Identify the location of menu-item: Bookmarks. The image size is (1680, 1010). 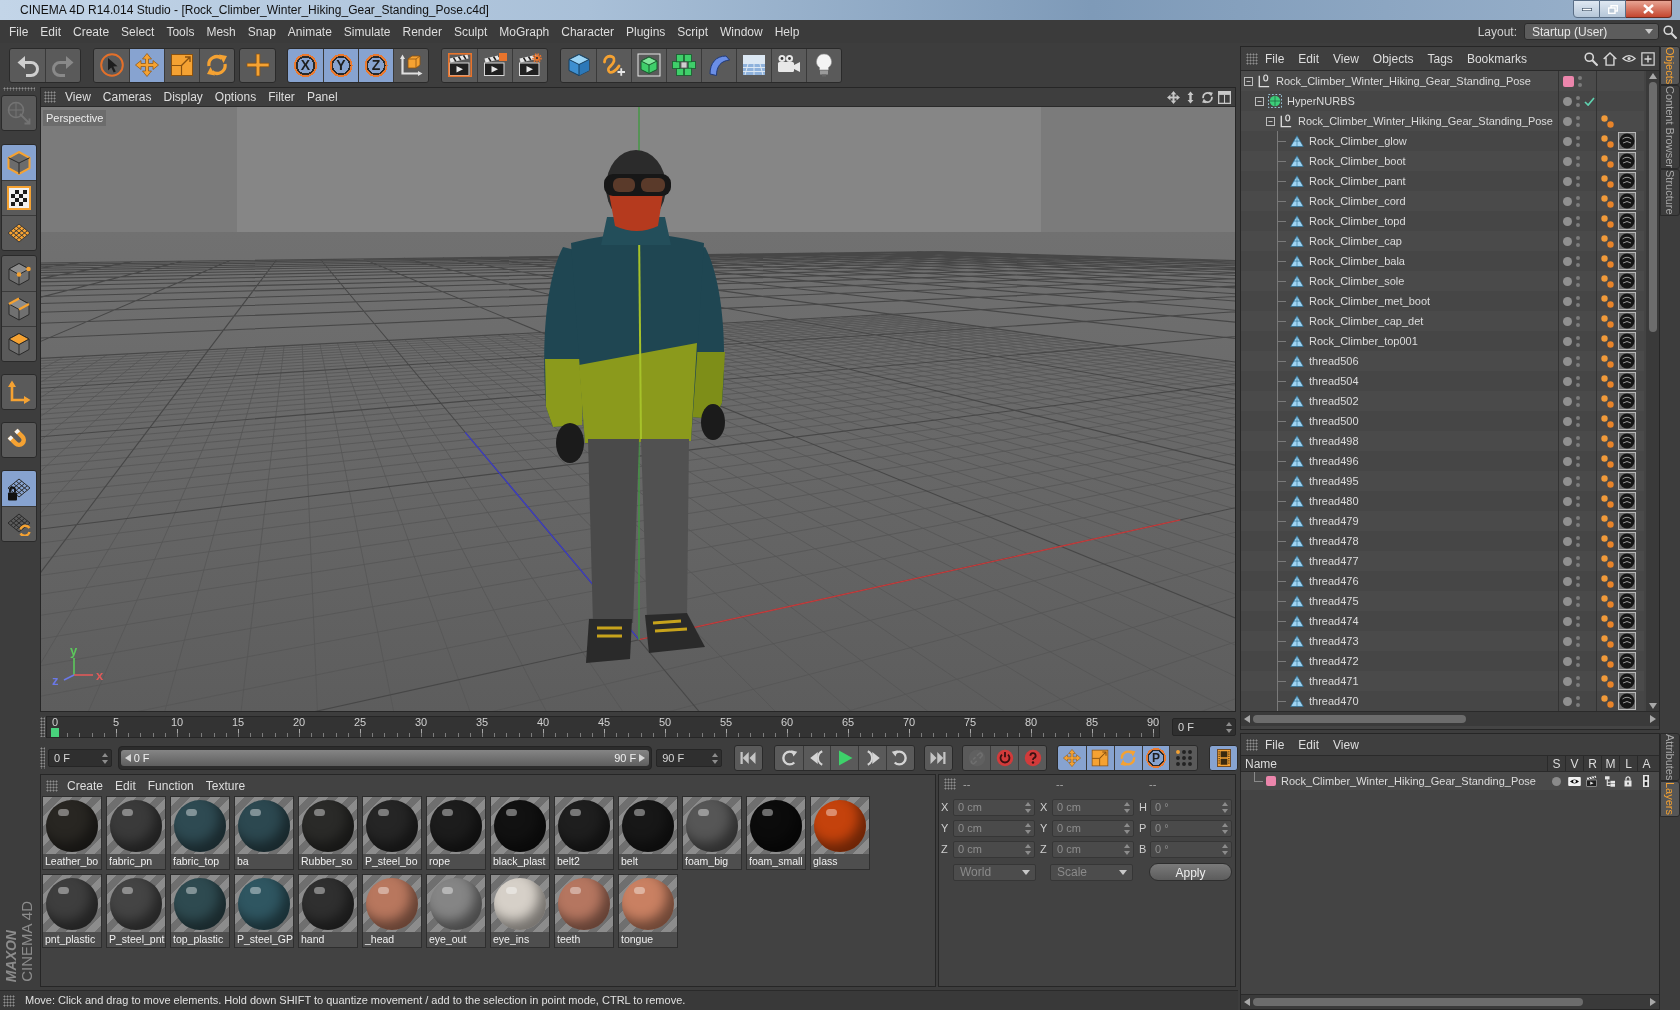
(1496, 58).